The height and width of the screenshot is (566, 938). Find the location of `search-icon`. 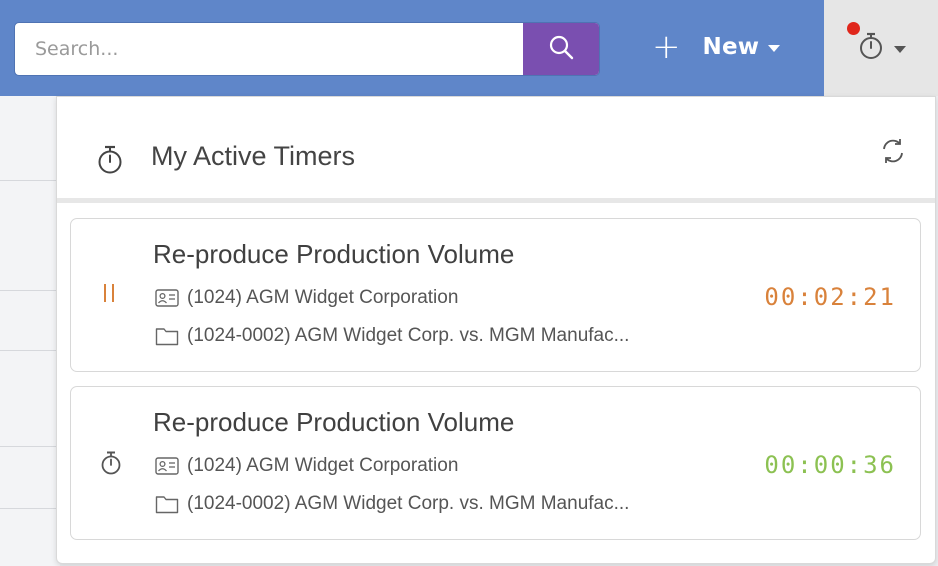

search-icon is located at coordinates (561, 49).